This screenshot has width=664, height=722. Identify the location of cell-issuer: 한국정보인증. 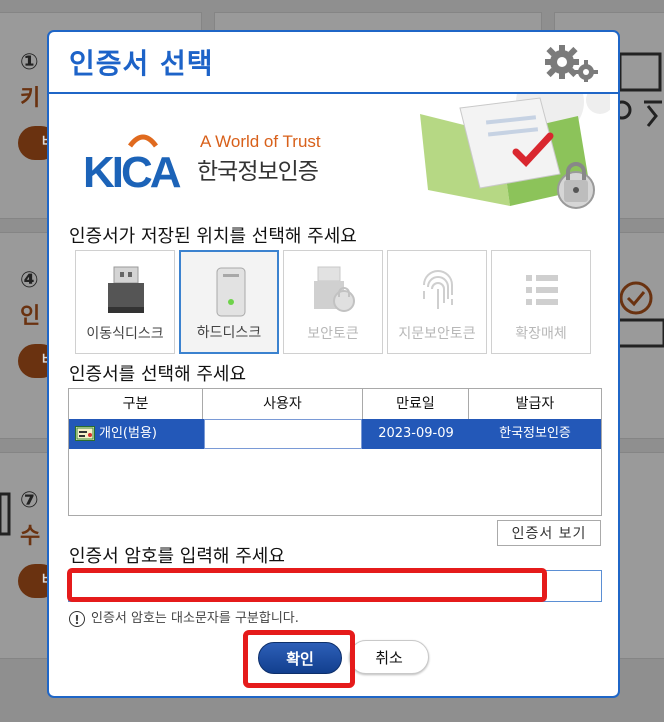
(535, 433).